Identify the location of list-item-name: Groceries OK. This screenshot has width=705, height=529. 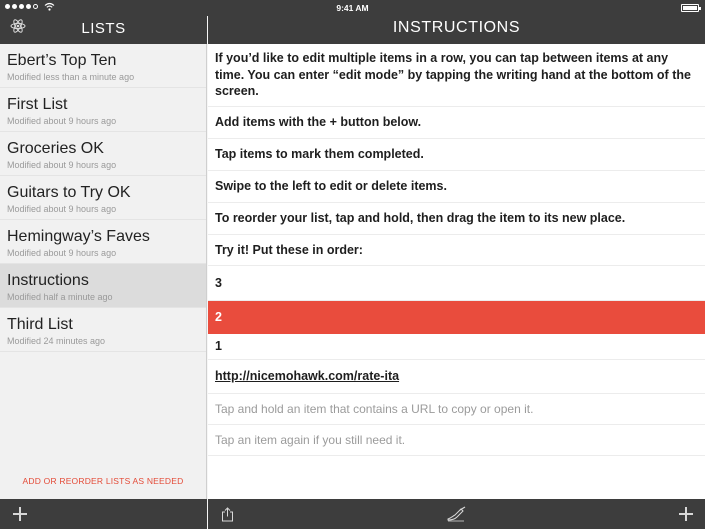
(55, 148).